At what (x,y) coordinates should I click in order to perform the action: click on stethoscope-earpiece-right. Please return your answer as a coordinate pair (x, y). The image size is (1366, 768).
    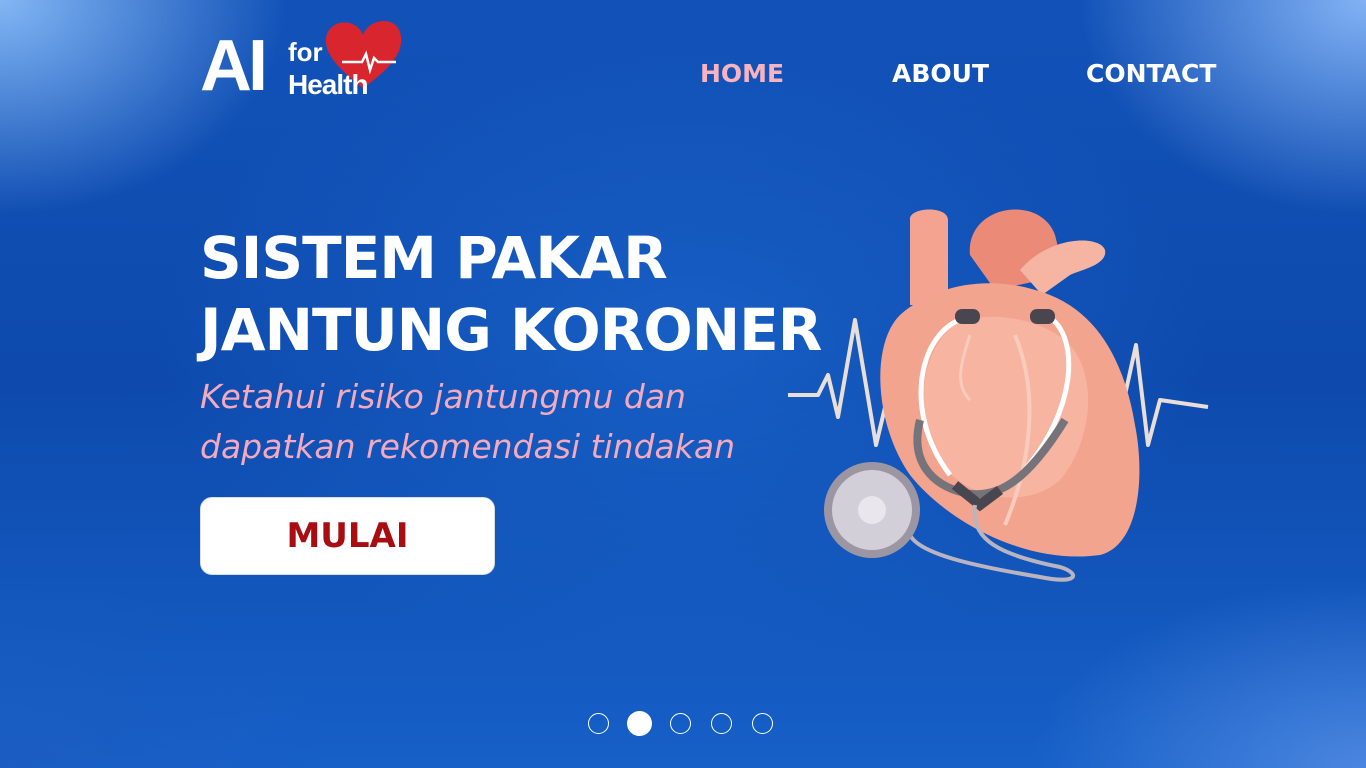
    Looking at the image, I should click on (1042, 316).